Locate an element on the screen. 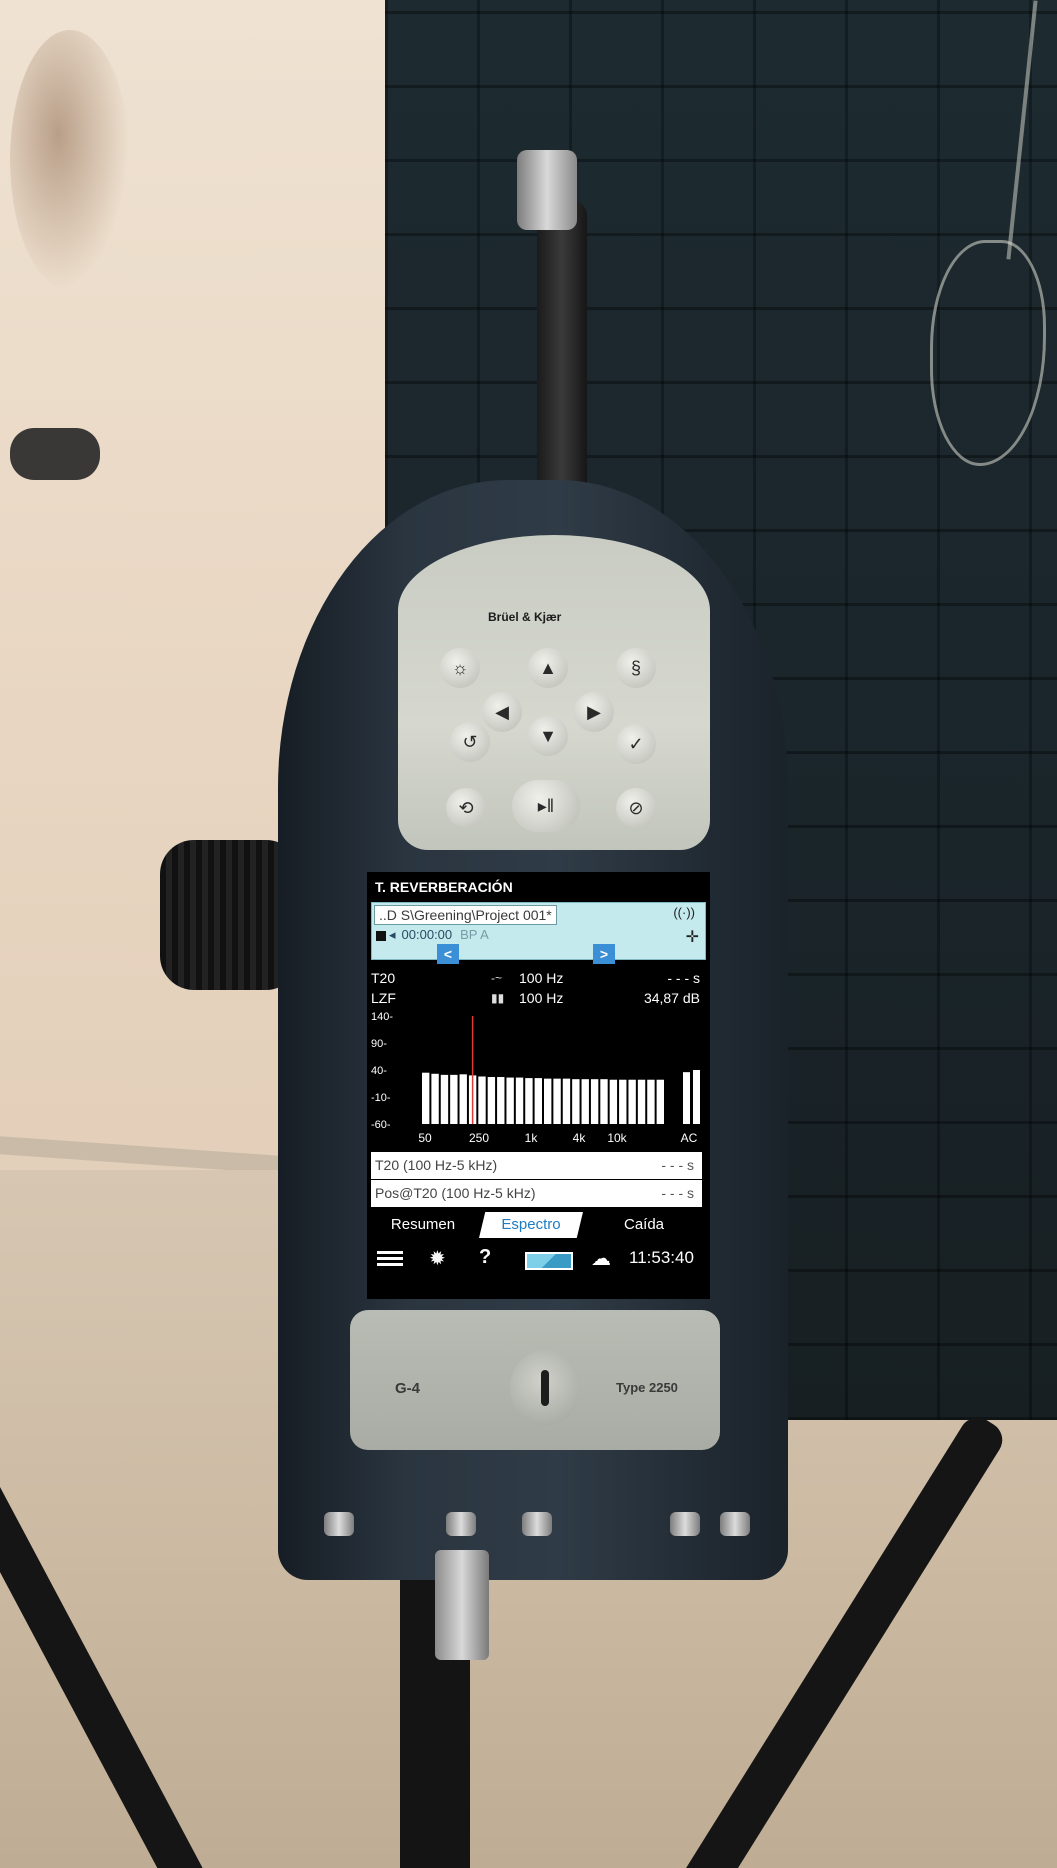  y-tick-label: -60- is located at coordinates (381, 1125).